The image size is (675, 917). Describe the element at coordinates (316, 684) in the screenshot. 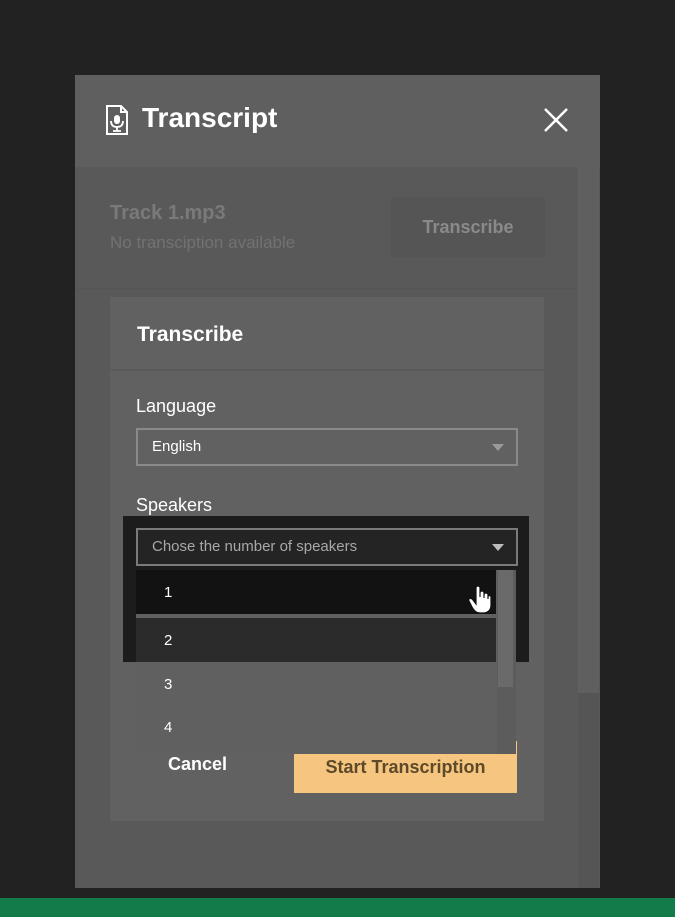

I see `speaker-option-3: 3` at that location.